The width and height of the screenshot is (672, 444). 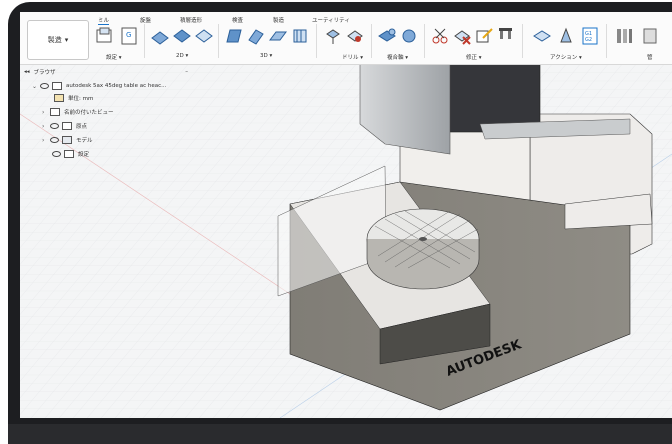 What do you see at coordinates (340, 434) in the screenshot?
I see `laptop-chin` at bounding box center [340, 434].